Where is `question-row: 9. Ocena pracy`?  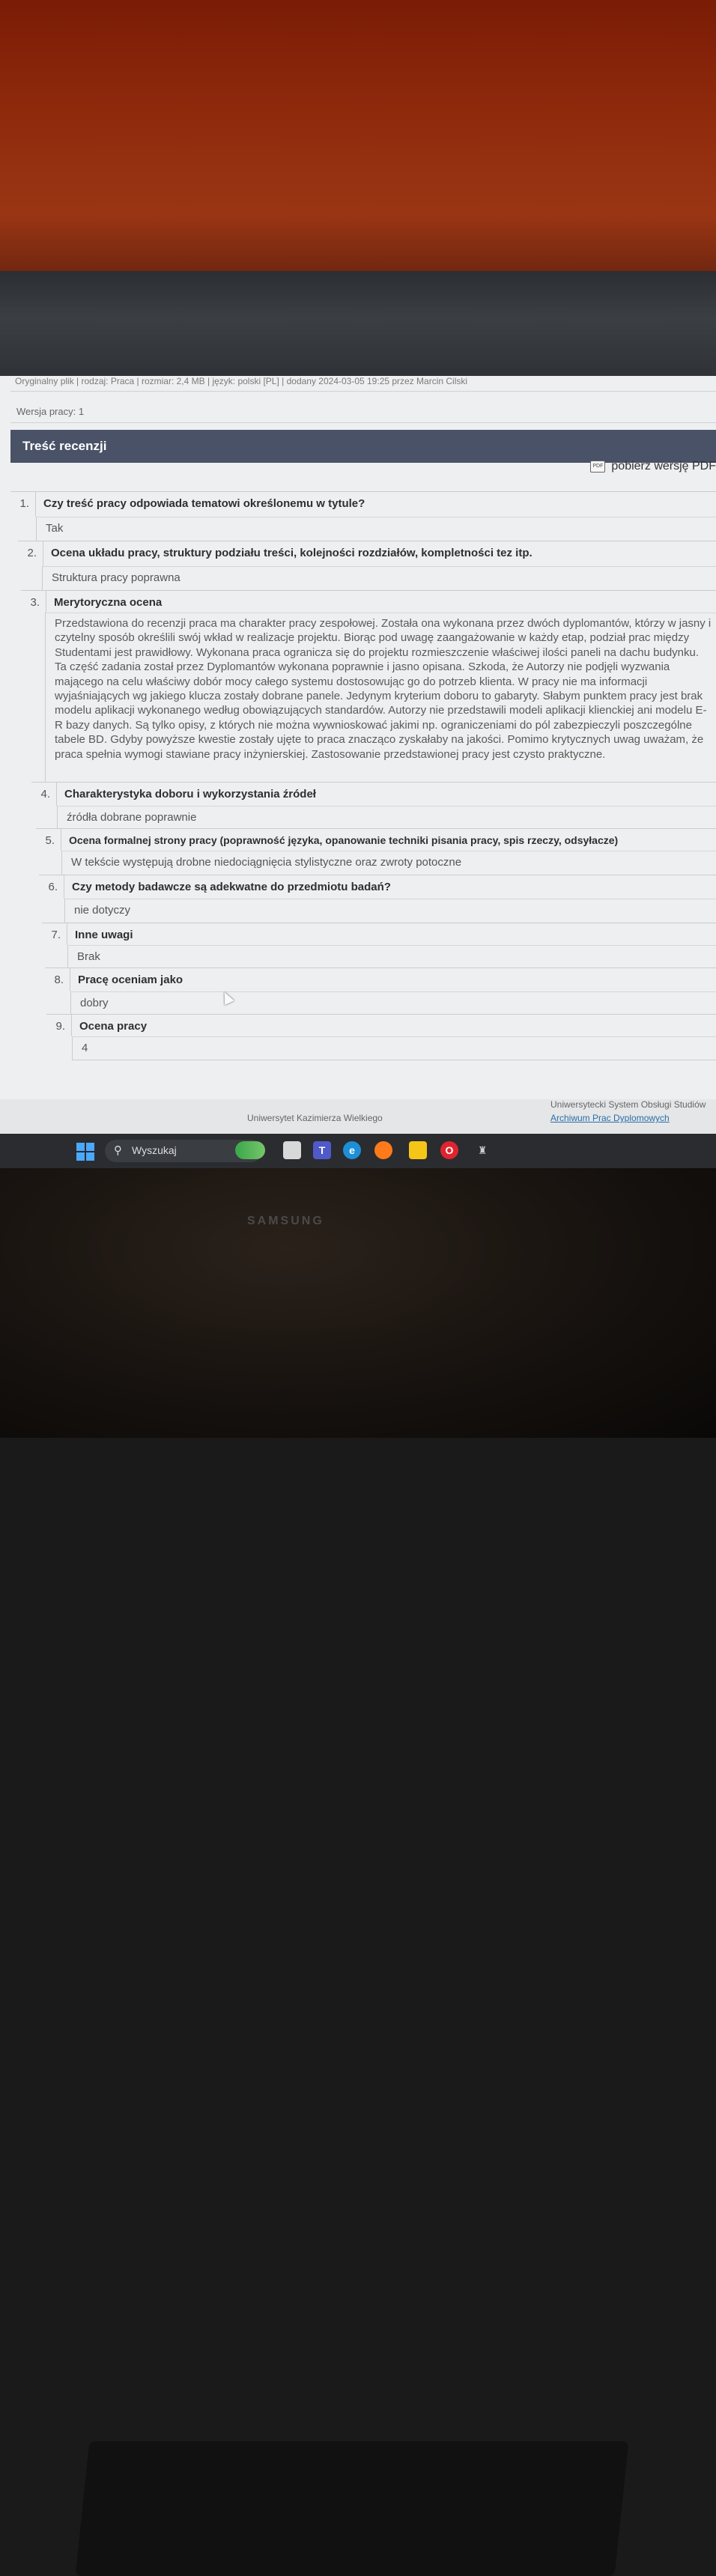 question-row: 9. Ocena pracy is located at coordinates (381, 1025).